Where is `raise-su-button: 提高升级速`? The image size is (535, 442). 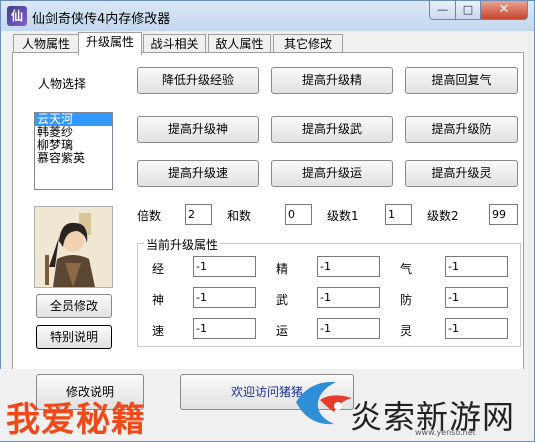
raise-su-button: 提高升级速 is located at coordinates (198, 173).